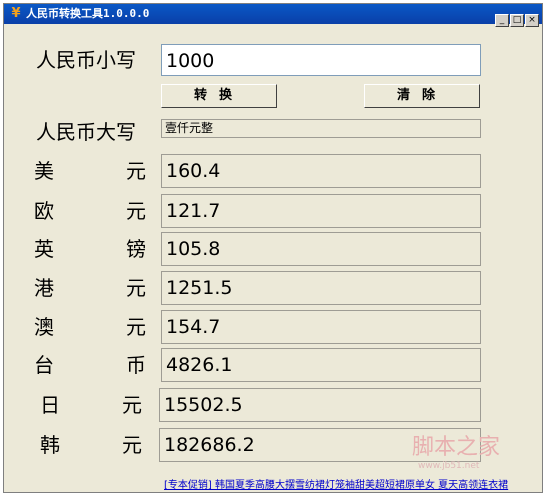  I want to click on clear-button: 清除, so click(422, 96).